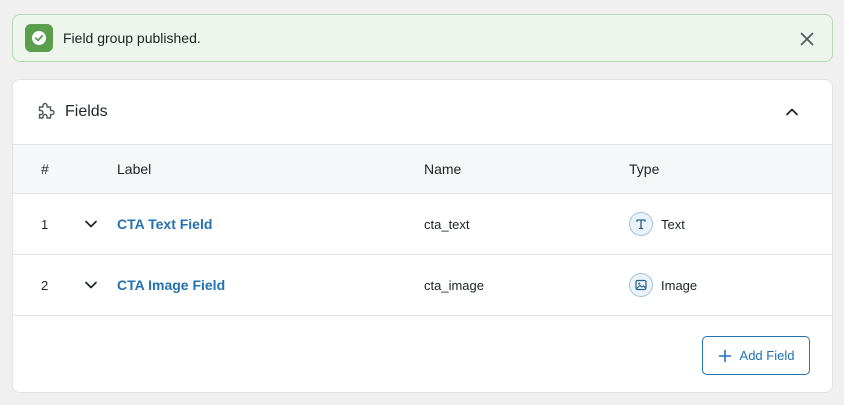 The image size is (844, 405). What do you see at coordinates (725, 356) in the screenshot?
I see `plus-icon` at bounding box center [725, 356].